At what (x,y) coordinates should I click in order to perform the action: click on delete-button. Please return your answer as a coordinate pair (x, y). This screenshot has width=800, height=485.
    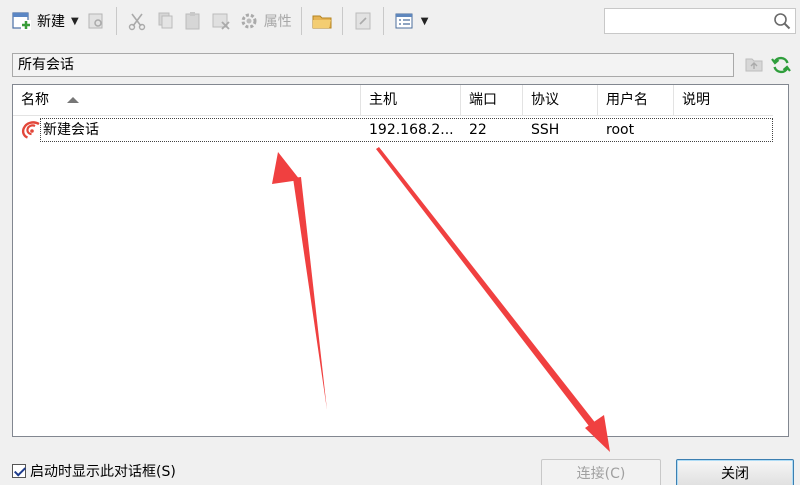
    Looking at the image, I should click on (221, 21).